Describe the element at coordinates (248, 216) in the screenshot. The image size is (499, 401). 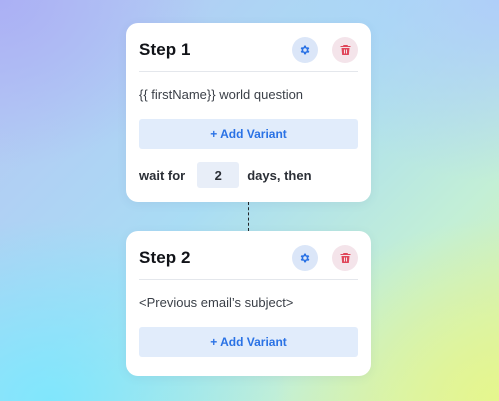
I see `step-connector` at that location.